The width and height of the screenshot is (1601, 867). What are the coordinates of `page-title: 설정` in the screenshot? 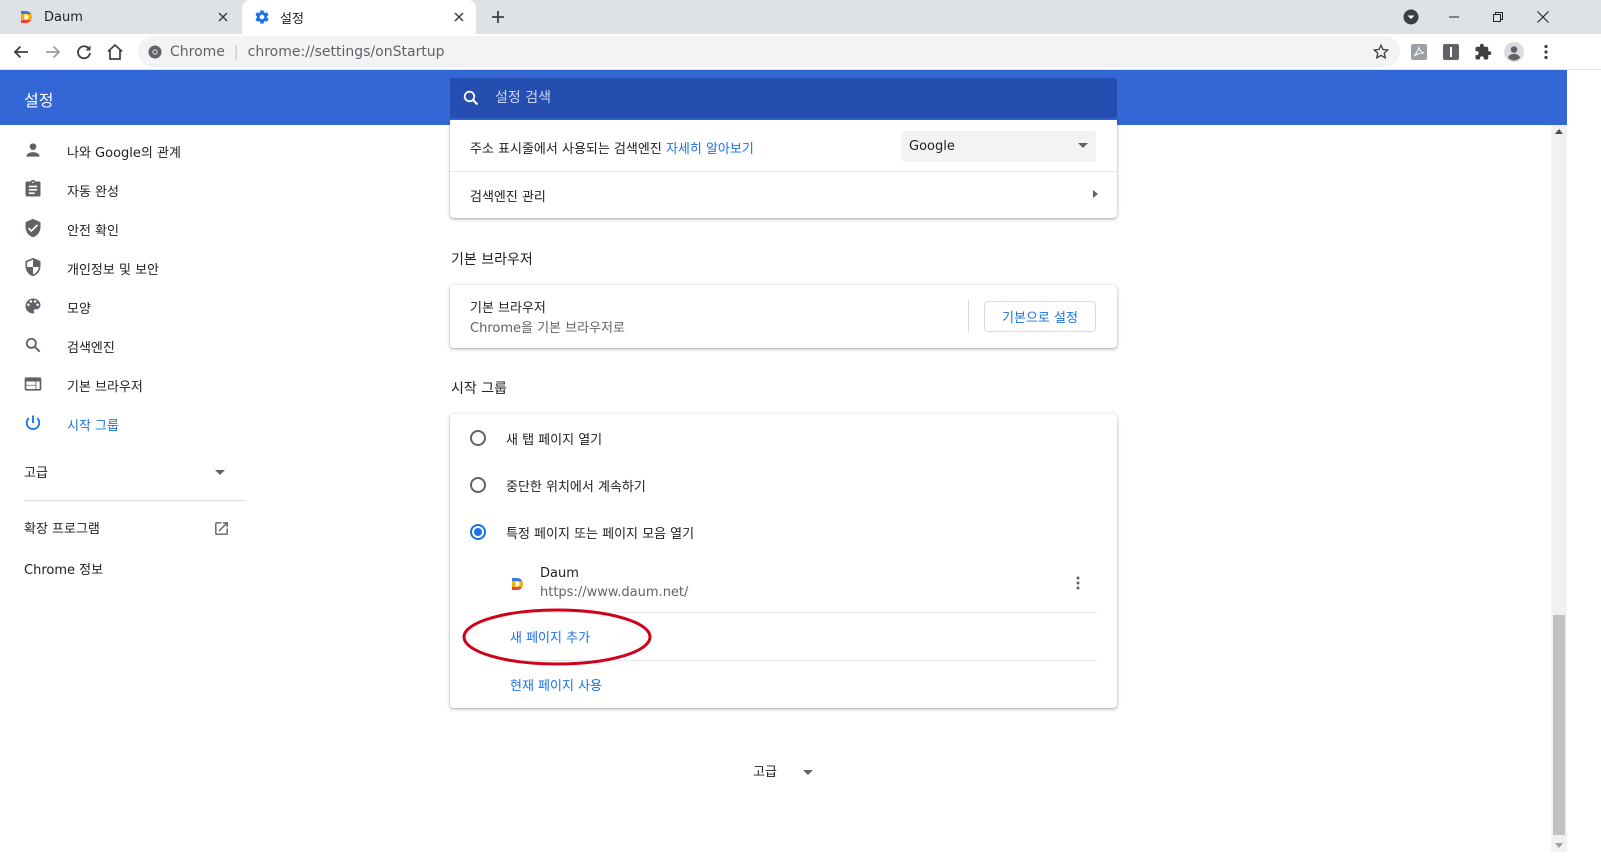 It's located at (39, 100).